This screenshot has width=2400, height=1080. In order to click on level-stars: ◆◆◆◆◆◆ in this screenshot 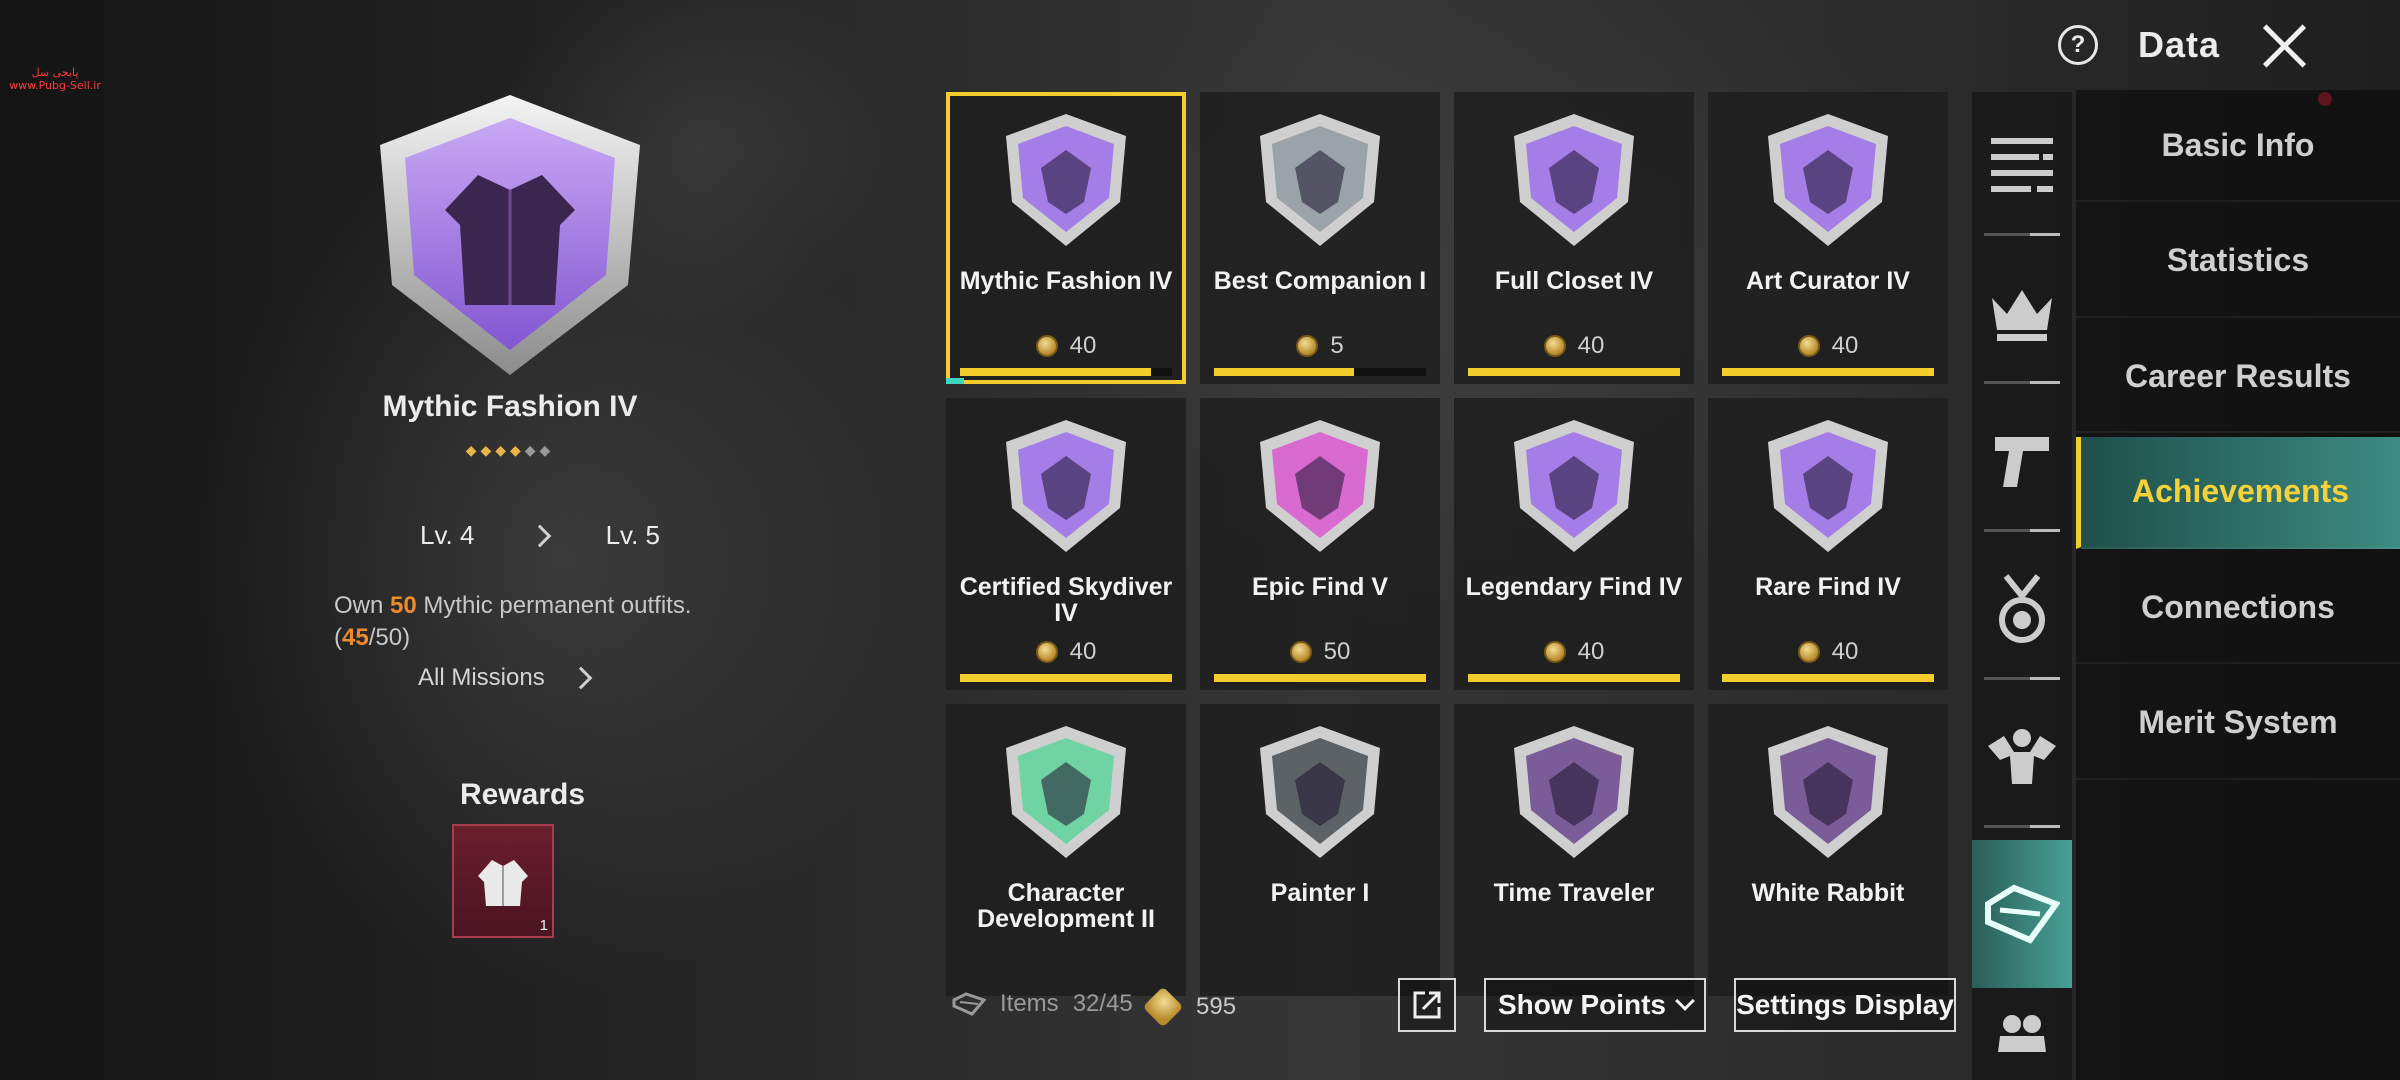, I will do `click(510, 450)`.